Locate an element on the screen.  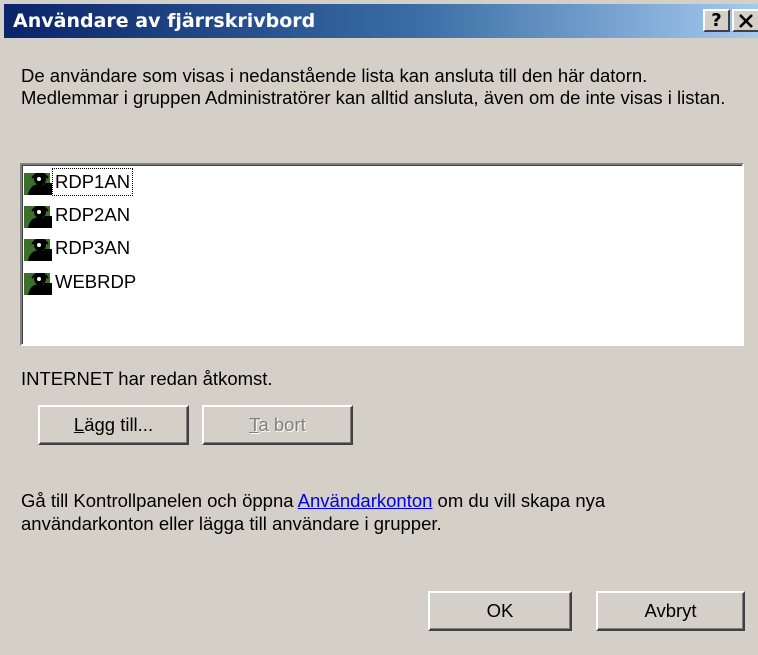
close-button is located at coordinates (745, 20).